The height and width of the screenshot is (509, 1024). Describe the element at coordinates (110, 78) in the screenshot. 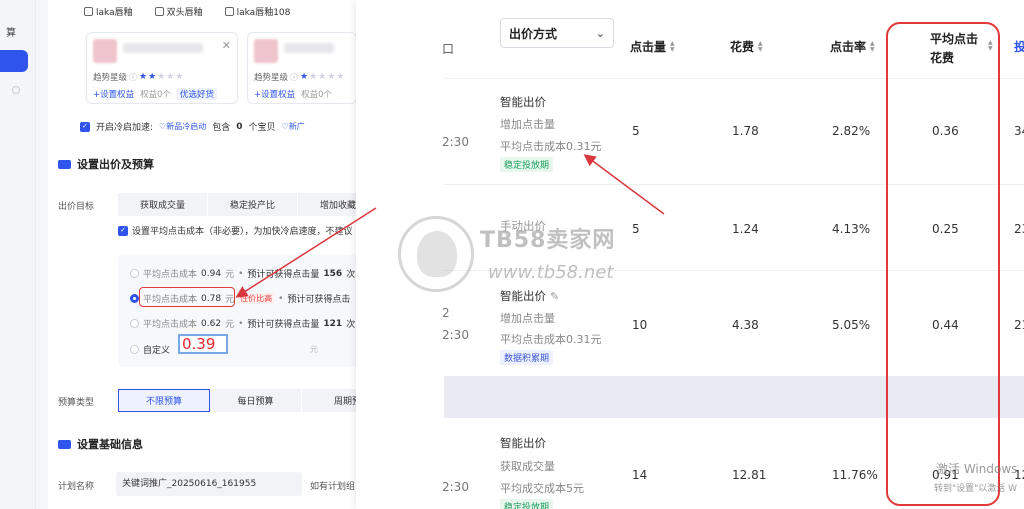

I see `trend-label: 趋势星级` at that location.